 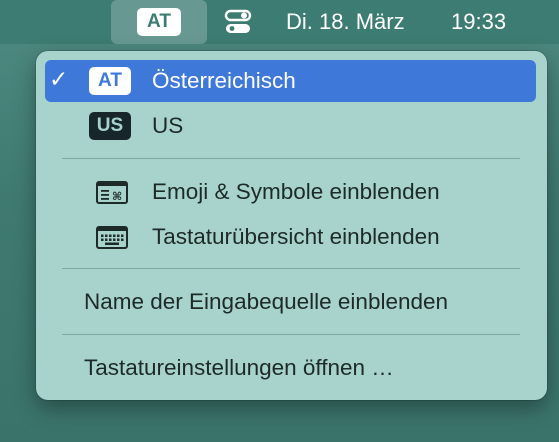 What do you see at coordinates (266, 301) in the screenshot?
I see `menu-item-label: Name der Eingabequelle einblenden` at bounding box center [266, 301].